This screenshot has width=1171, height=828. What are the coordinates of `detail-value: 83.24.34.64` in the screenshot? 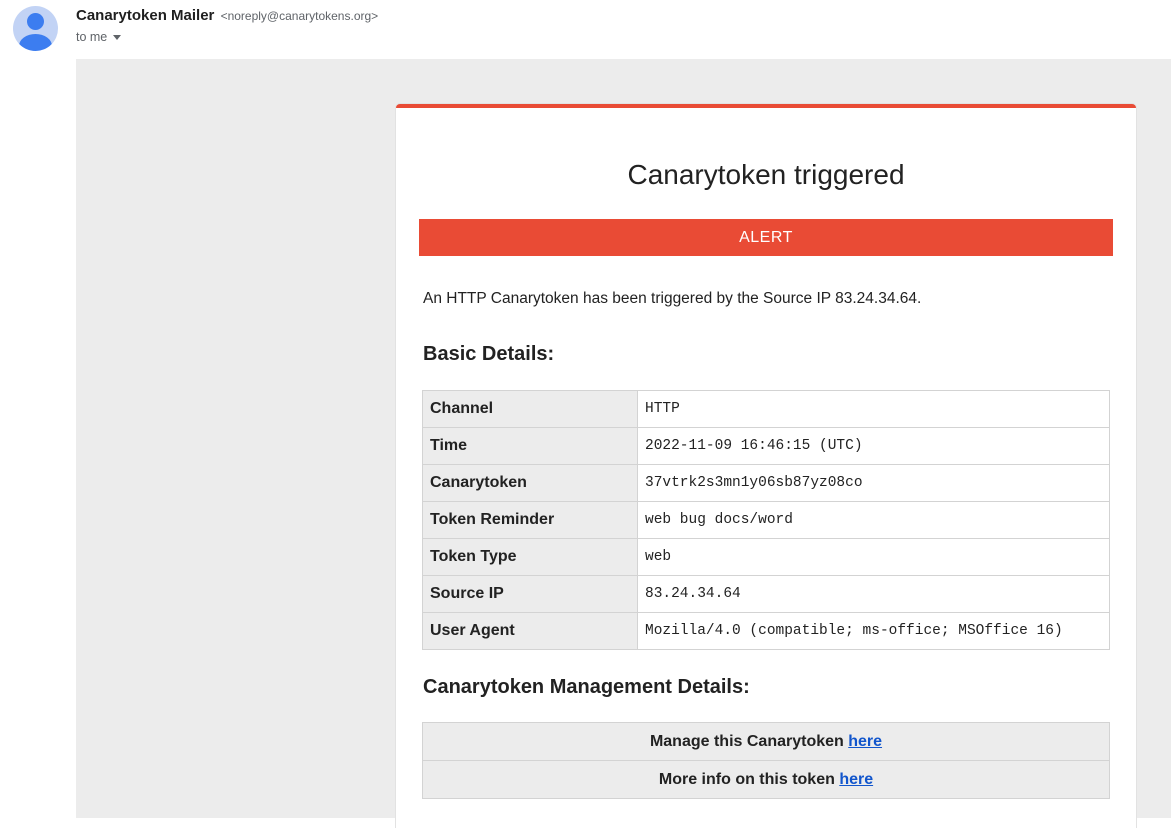 It's located at (873, 594).